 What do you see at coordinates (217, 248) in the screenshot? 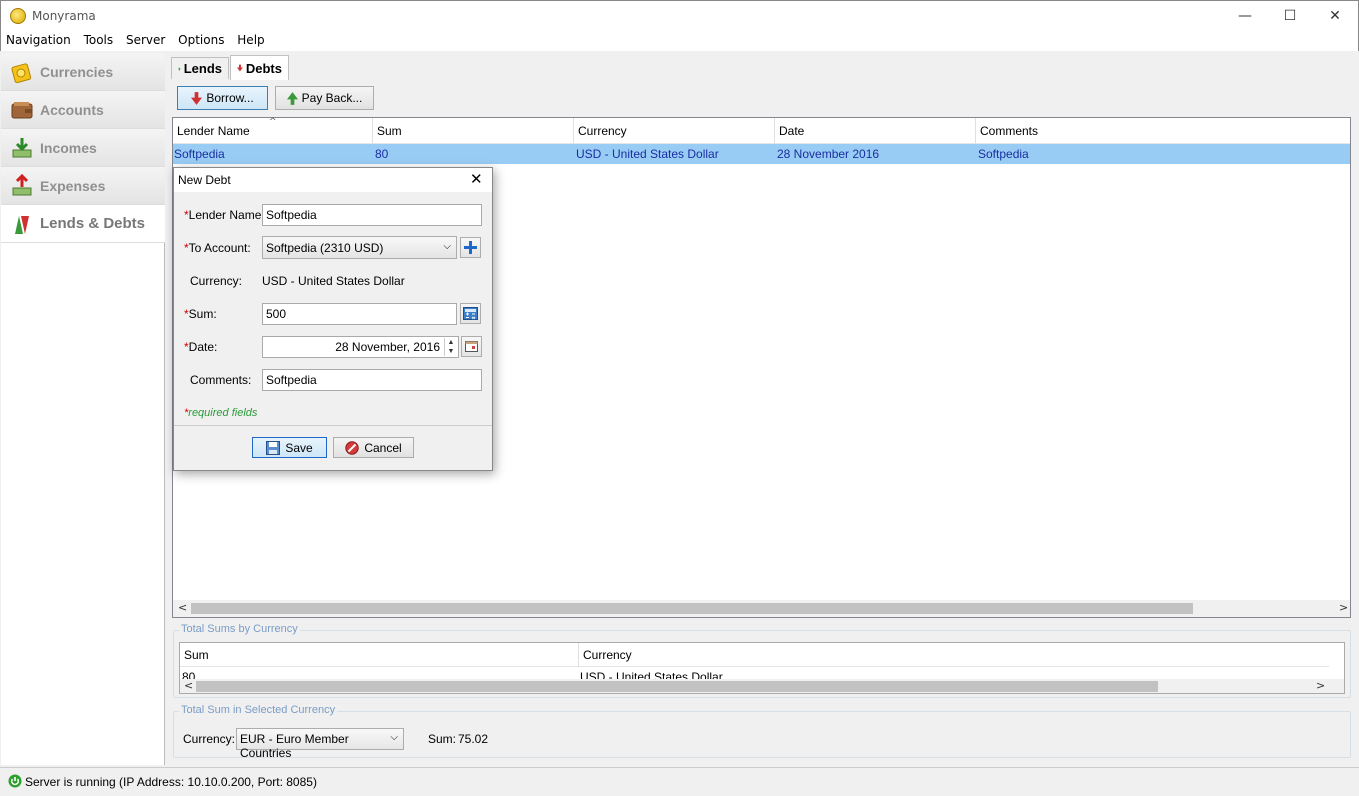
I see `to-account-label: *To Account:` at bounding box center [217, 248].